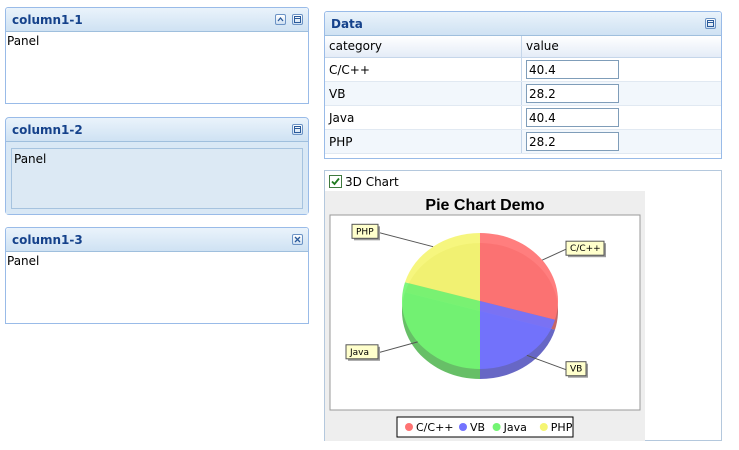 This screenshot has height=450, width=739. What do you see at coordinates (337, 94) in the screenshot?
I see `category-cell: VB` at bounding box center [337, 94].